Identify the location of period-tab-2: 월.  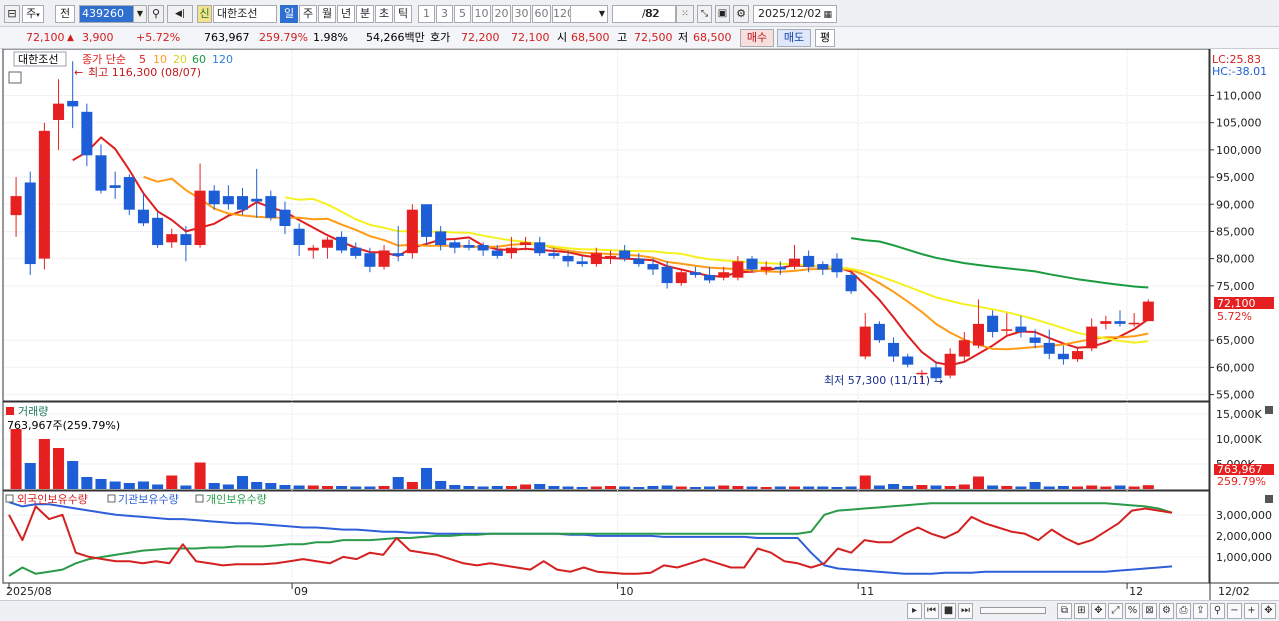
(327, 14).